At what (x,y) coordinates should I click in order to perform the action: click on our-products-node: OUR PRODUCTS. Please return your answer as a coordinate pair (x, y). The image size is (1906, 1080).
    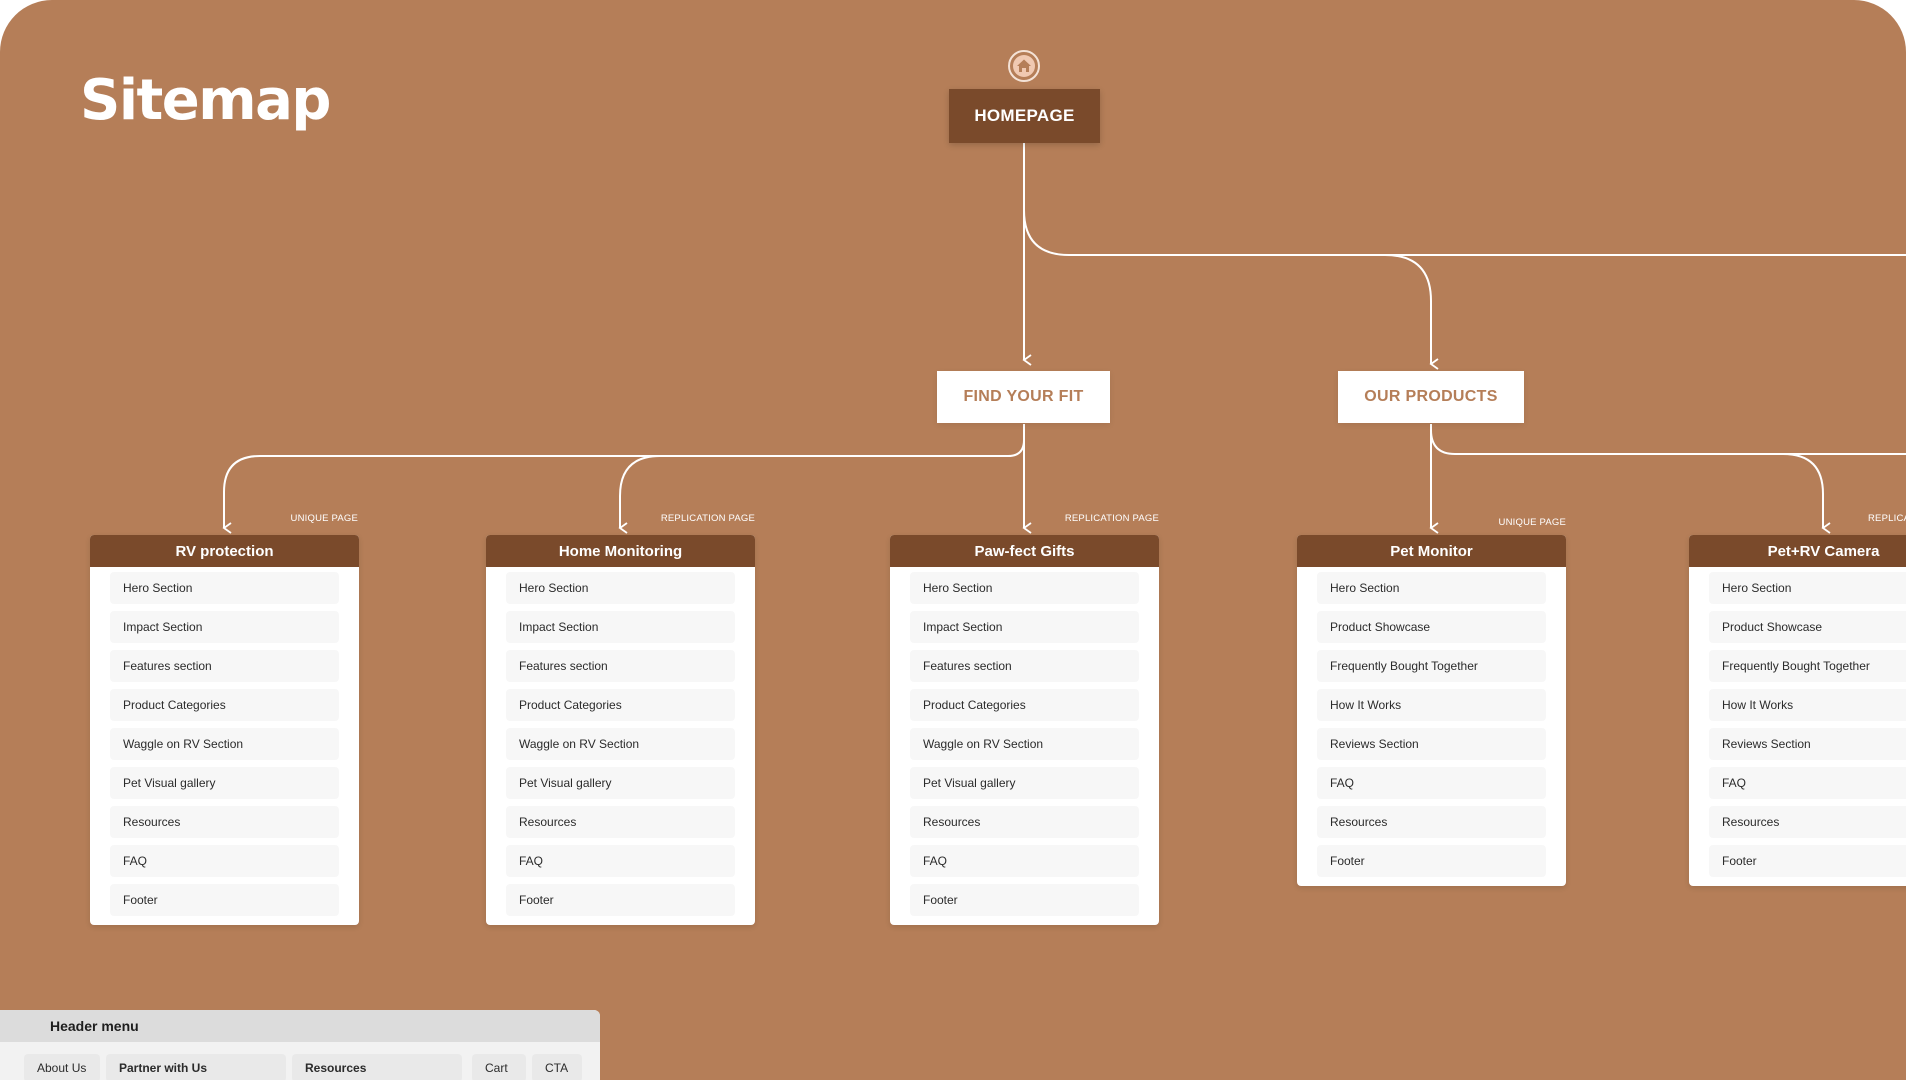
    Looking at the image, I should click on (1431, 397).